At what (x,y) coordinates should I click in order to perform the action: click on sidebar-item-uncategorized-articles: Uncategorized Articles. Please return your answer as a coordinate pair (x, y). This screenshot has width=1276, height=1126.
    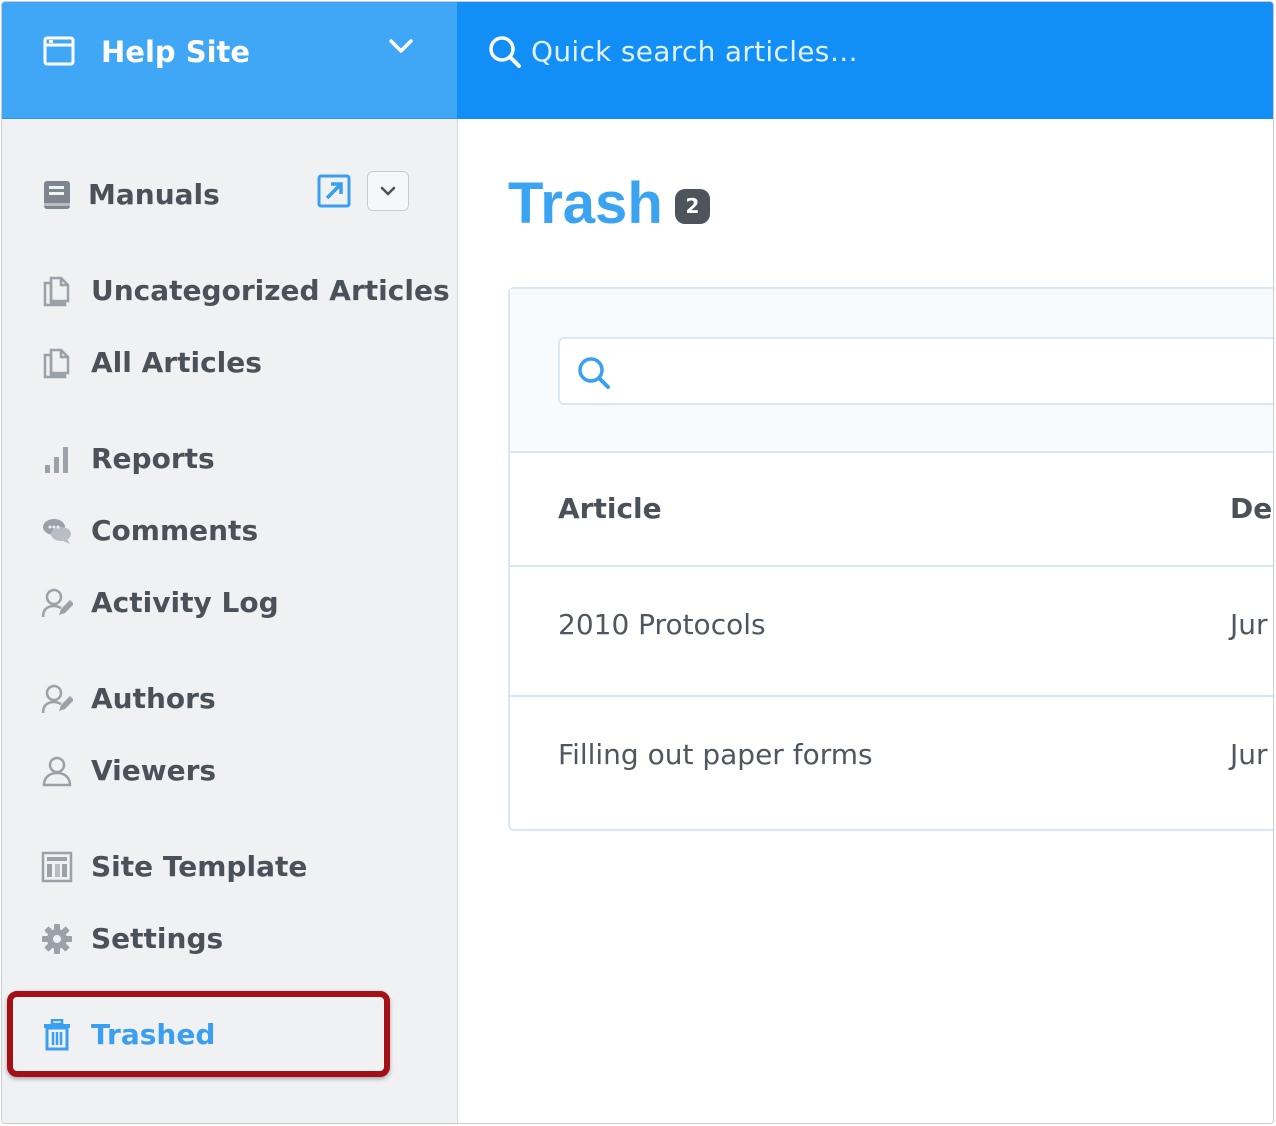
    Looking at the image, I should click on (226, 291).